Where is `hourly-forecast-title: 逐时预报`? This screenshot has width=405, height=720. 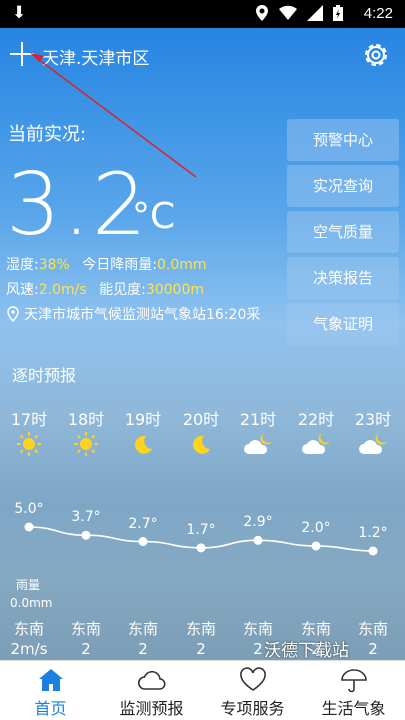
hourly-forecast-title: 逐时预报 is located at coordinates (44, 375).